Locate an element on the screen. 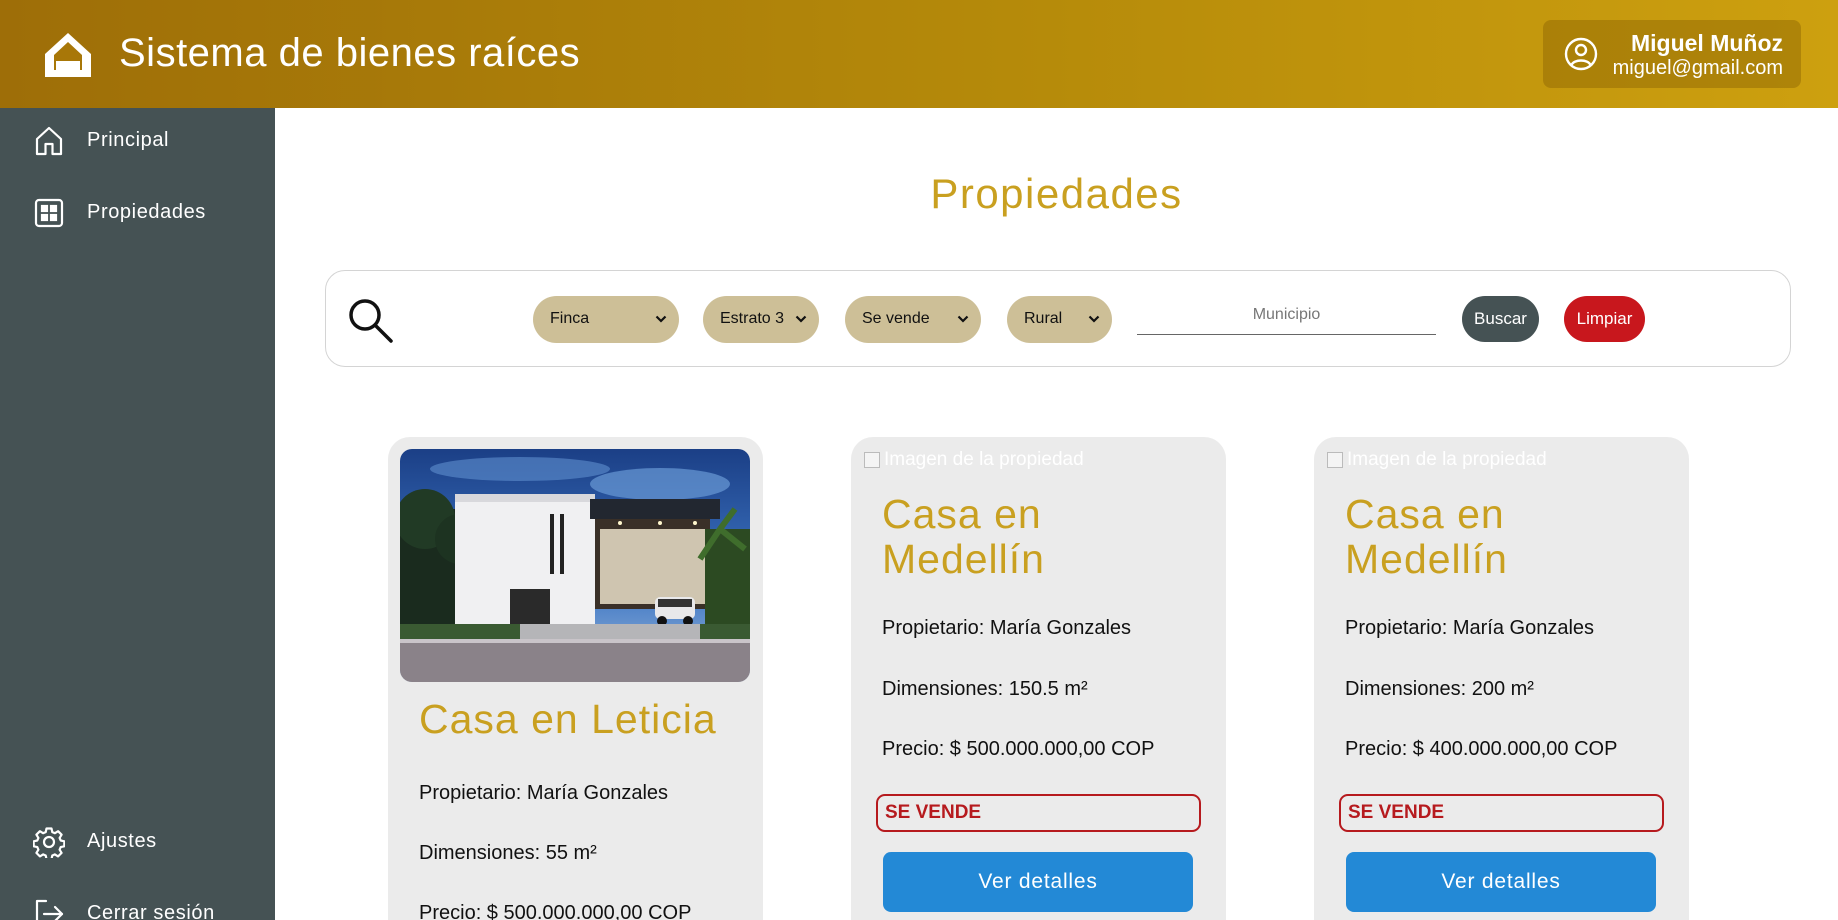 This screenshot has width=1838, height=920. gear-icon is located at coordinates (49, 842).